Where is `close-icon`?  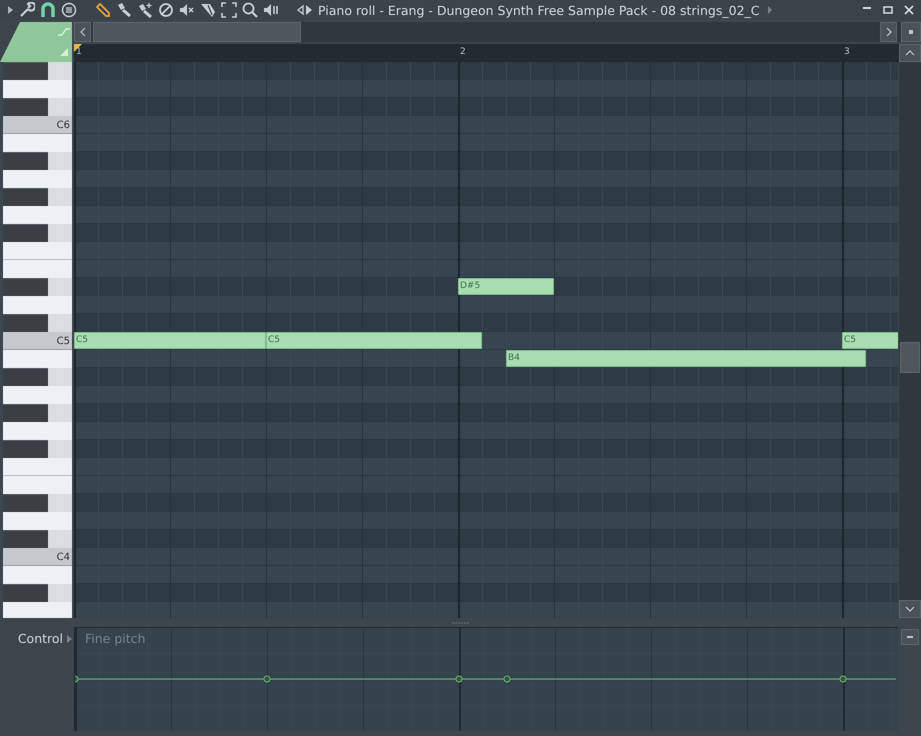
close-icon is located at coordinates (909, 10).